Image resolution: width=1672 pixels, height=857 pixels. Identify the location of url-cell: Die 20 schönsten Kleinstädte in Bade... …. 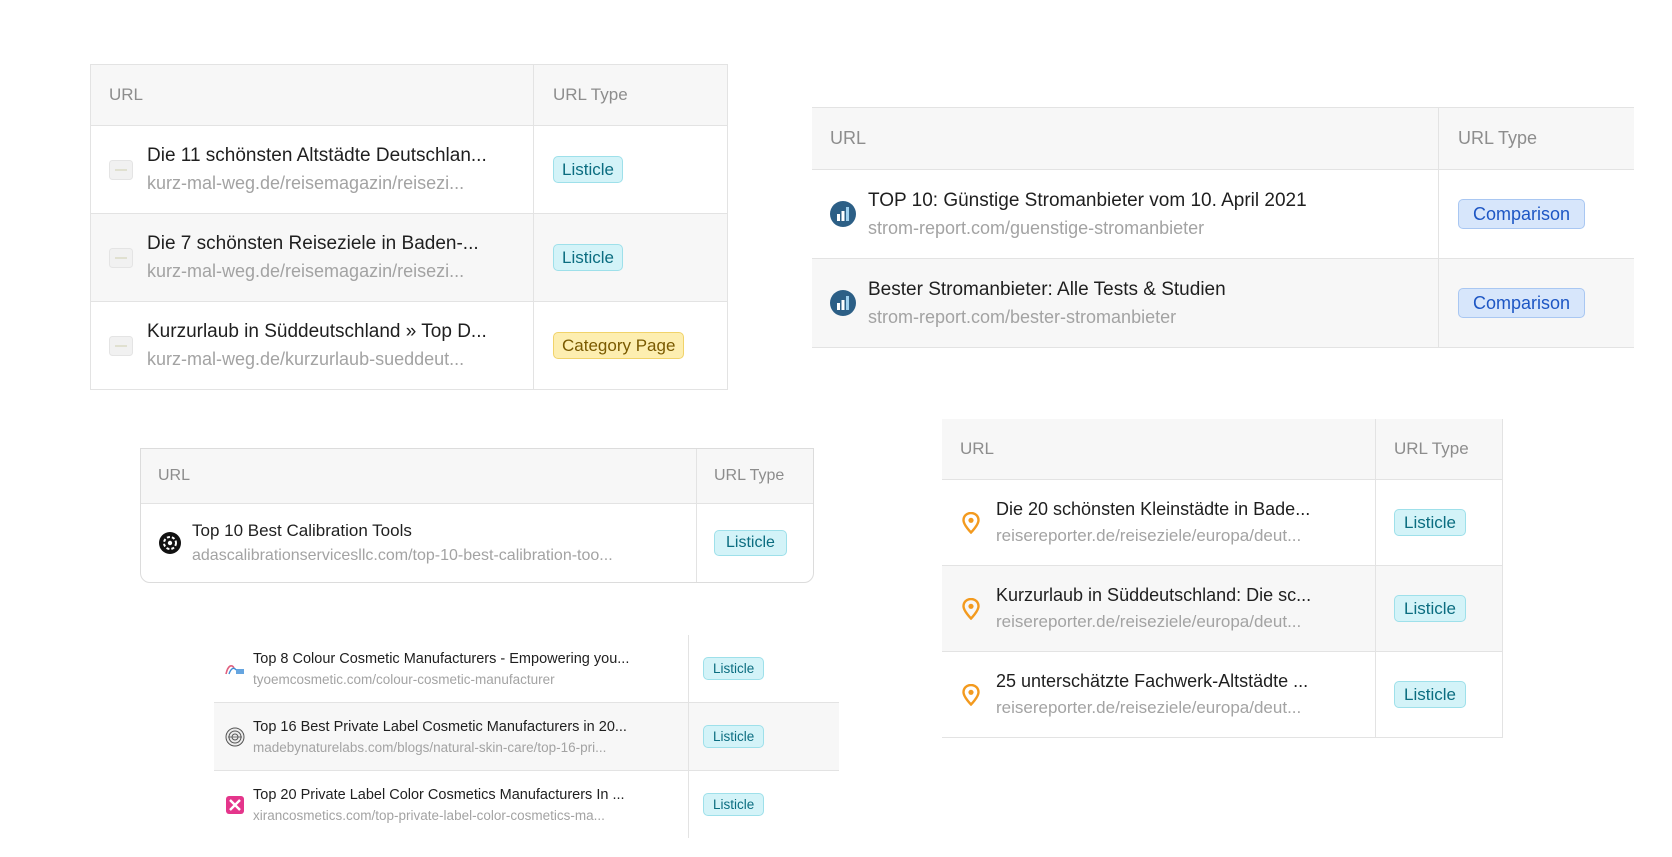
(1159, 522).